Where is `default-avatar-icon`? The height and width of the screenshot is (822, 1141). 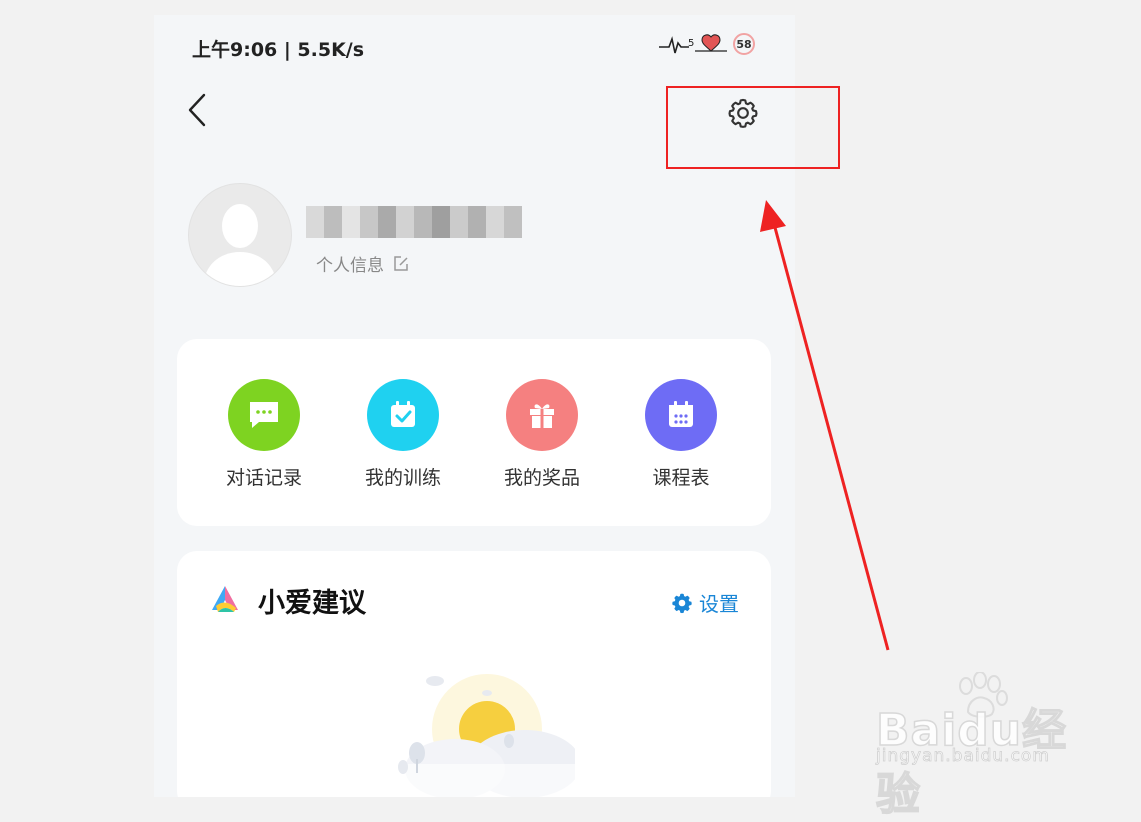 default-avatar-icon is located at coordinates (240, 245).